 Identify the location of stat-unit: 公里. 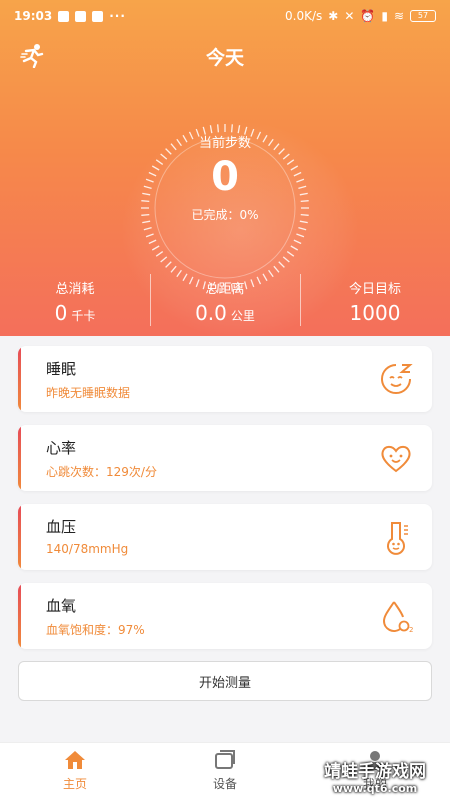
(242, 316).